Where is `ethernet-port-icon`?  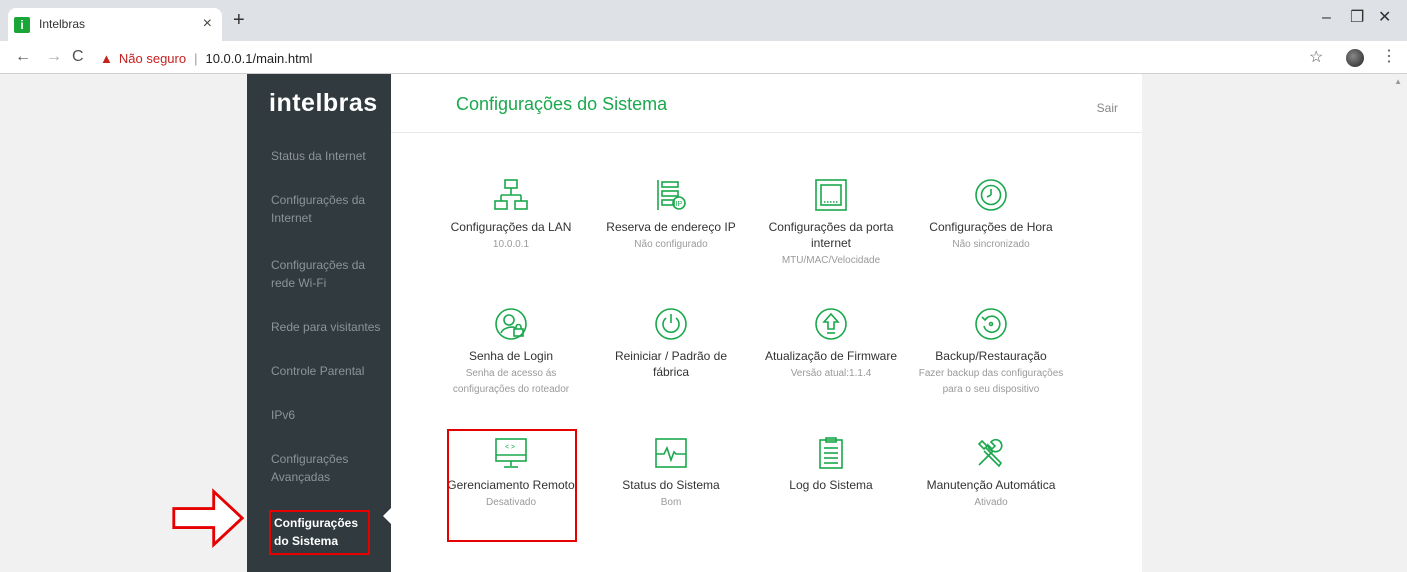 ethernet-port-icon is located at coordinates (831, 195).